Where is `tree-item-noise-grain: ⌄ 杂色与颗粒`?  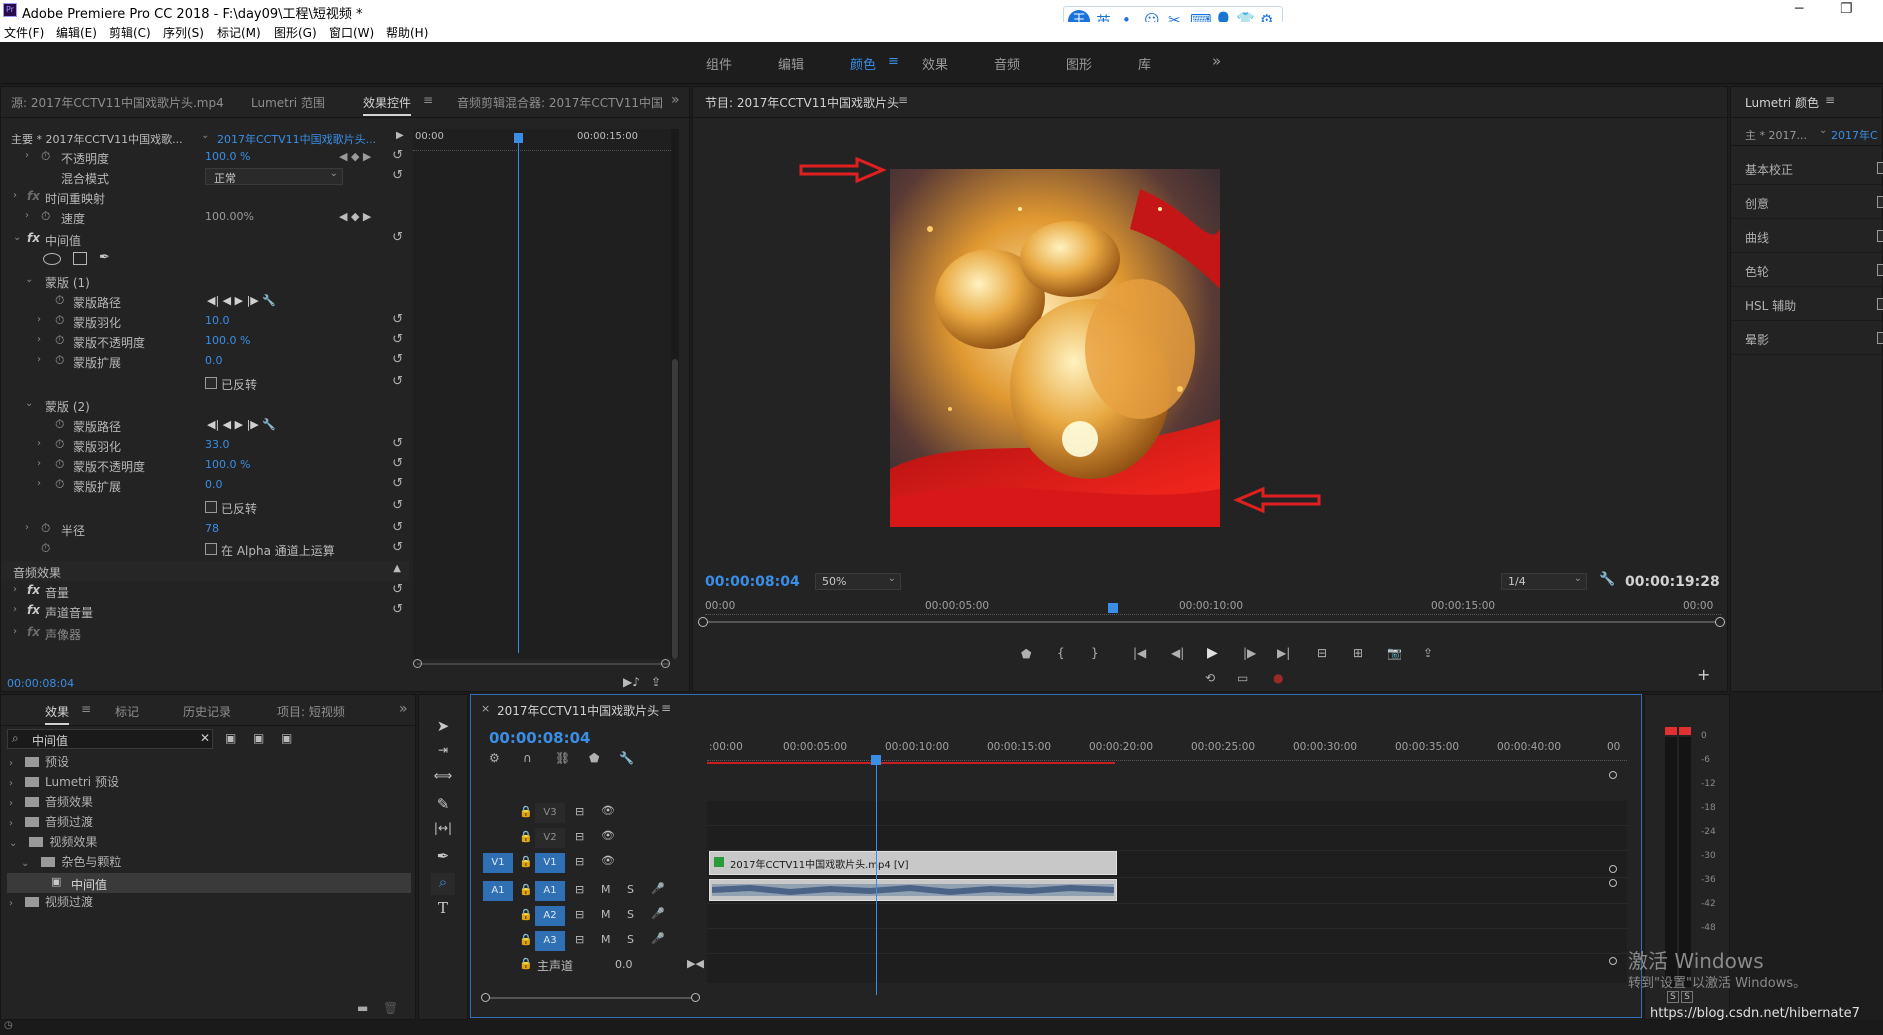 tree-item-noise-grain: ⌄ 杂色与颗粒 is located at coordinates (71, 863).